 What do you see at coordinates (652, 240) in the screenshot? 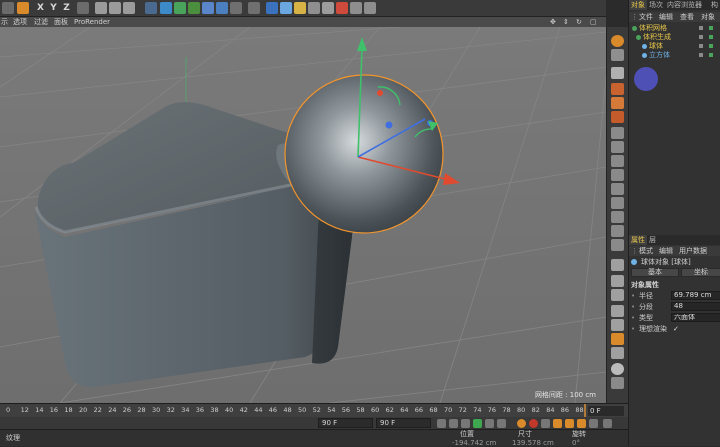
I see `tab-layers: 层` at bounding box center [652, 240].